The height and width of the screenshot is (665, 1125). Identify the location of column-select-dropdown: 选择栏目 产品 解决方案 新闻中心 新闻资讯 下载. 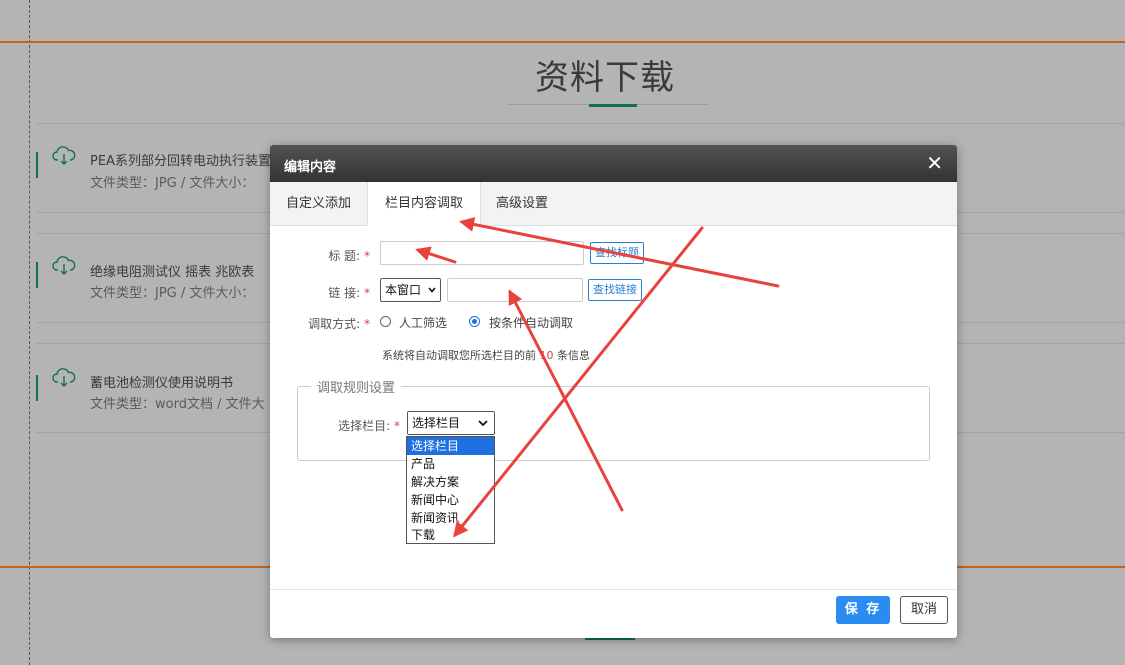
(450, 490).